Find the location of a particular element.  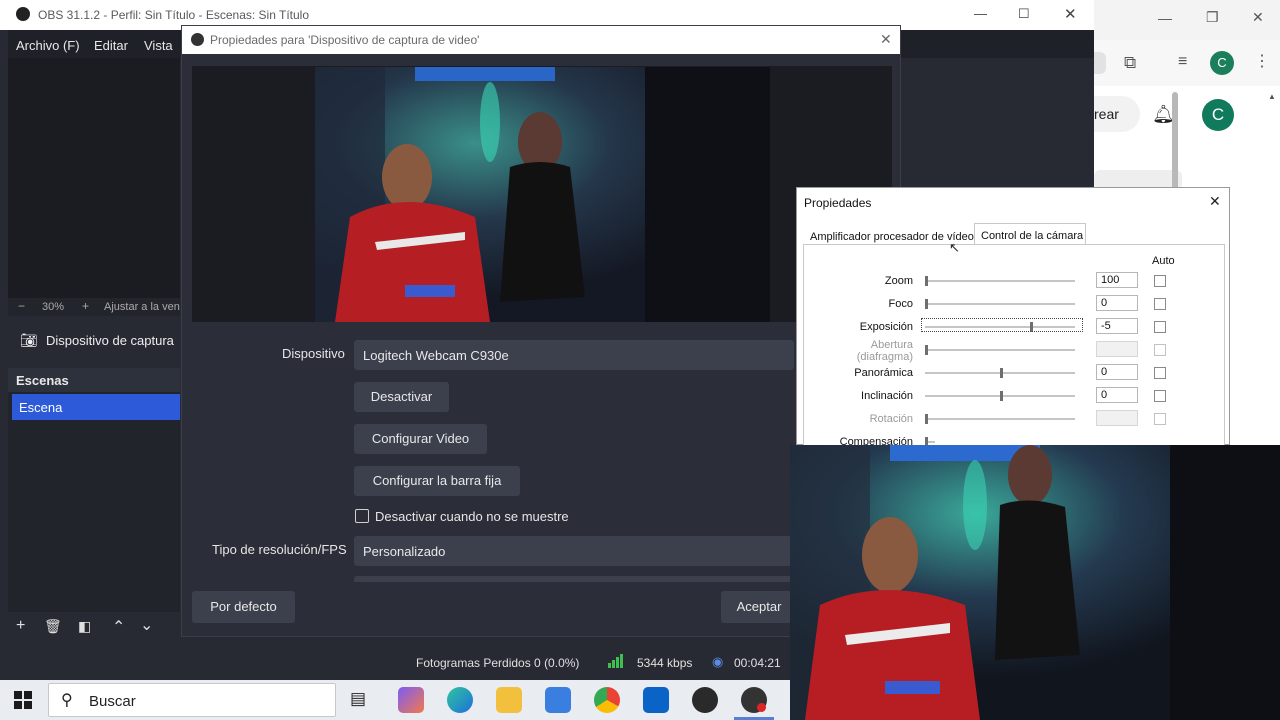

outlook-icon is located at coordinates (656, 700).